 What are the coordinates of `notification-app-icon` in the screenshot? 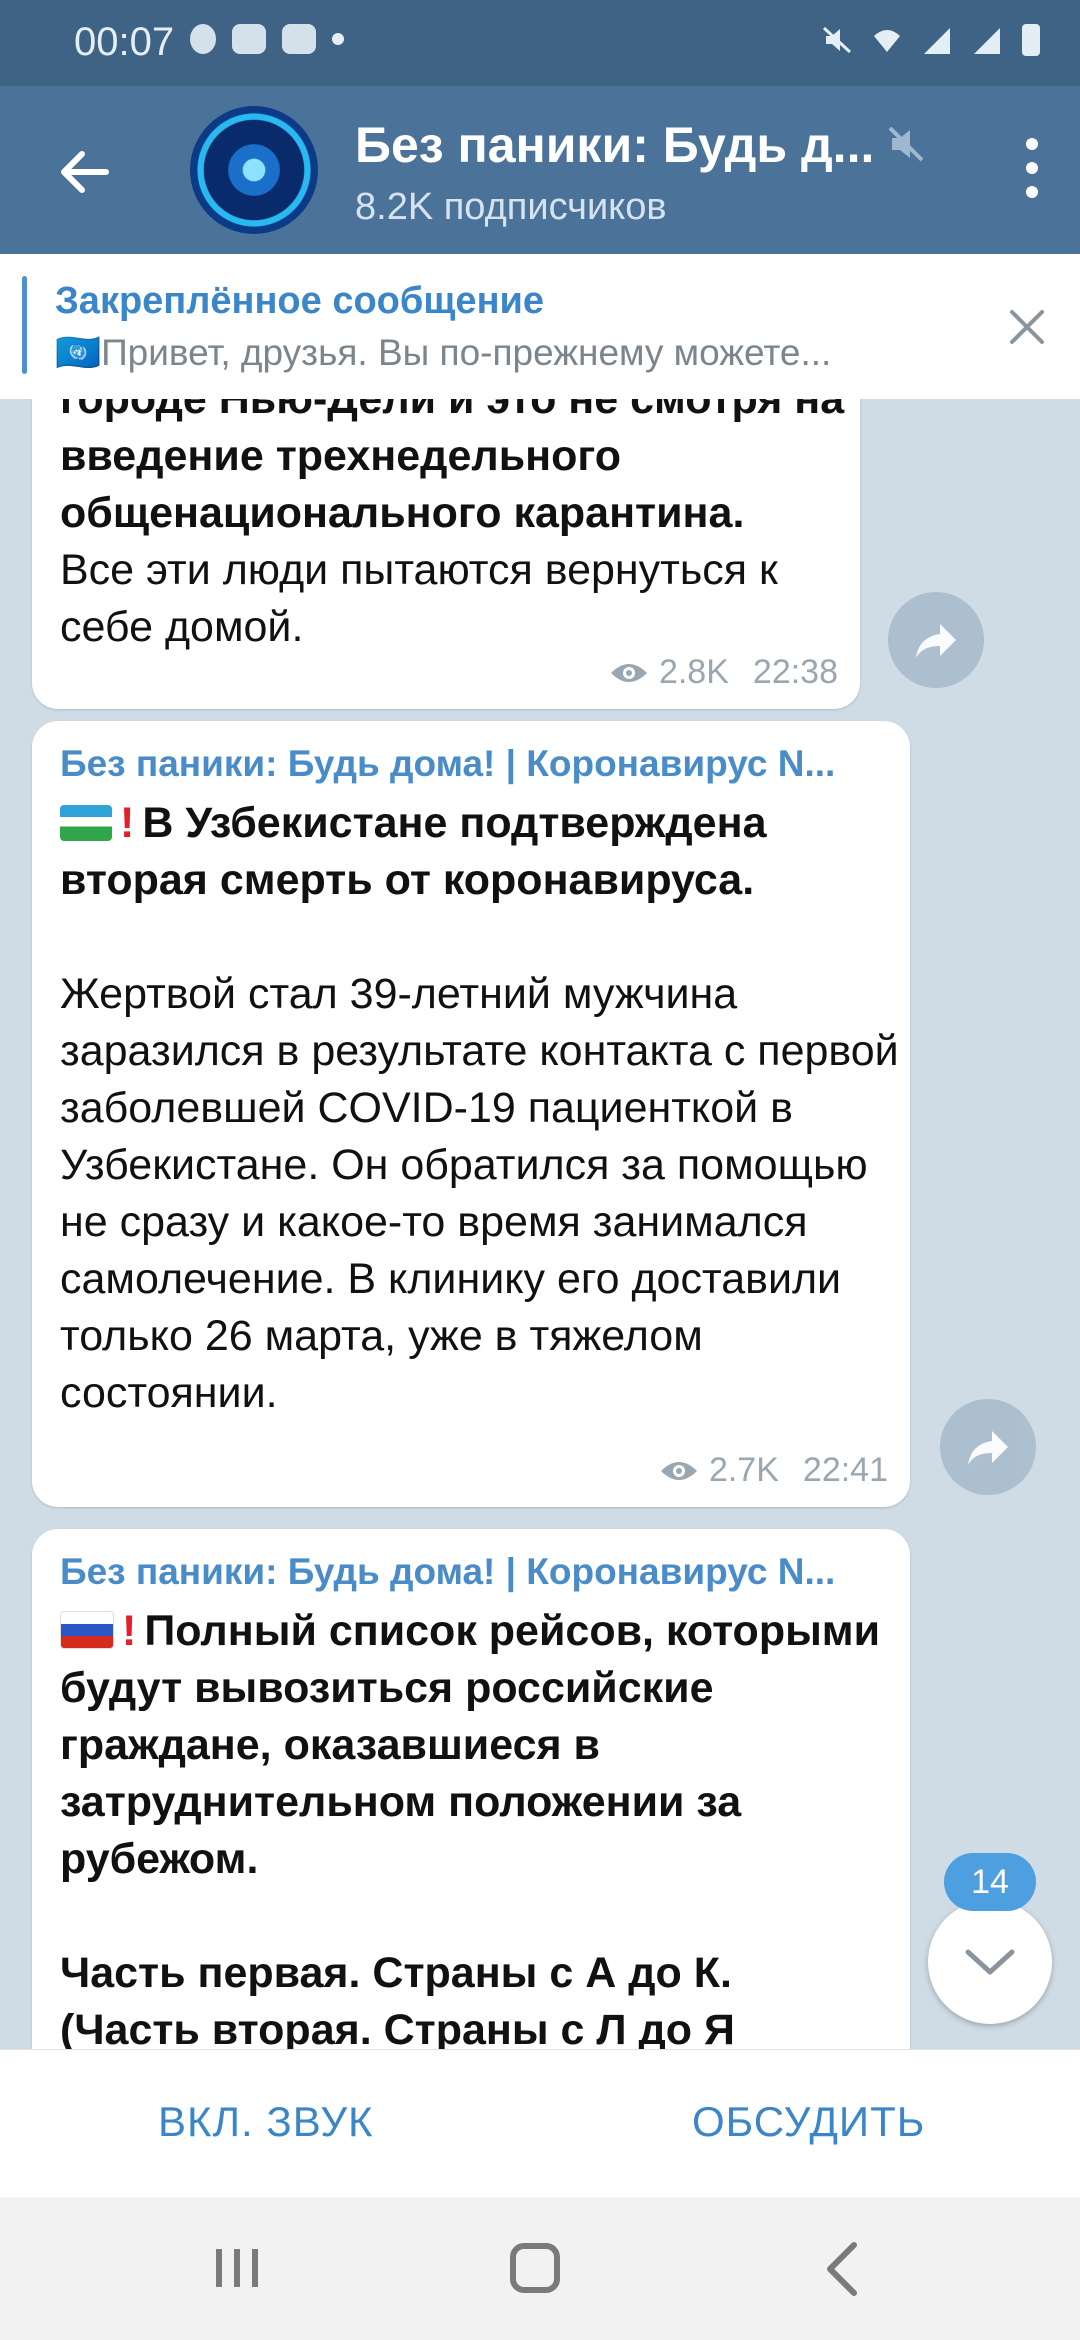 It's located at (203, 39).